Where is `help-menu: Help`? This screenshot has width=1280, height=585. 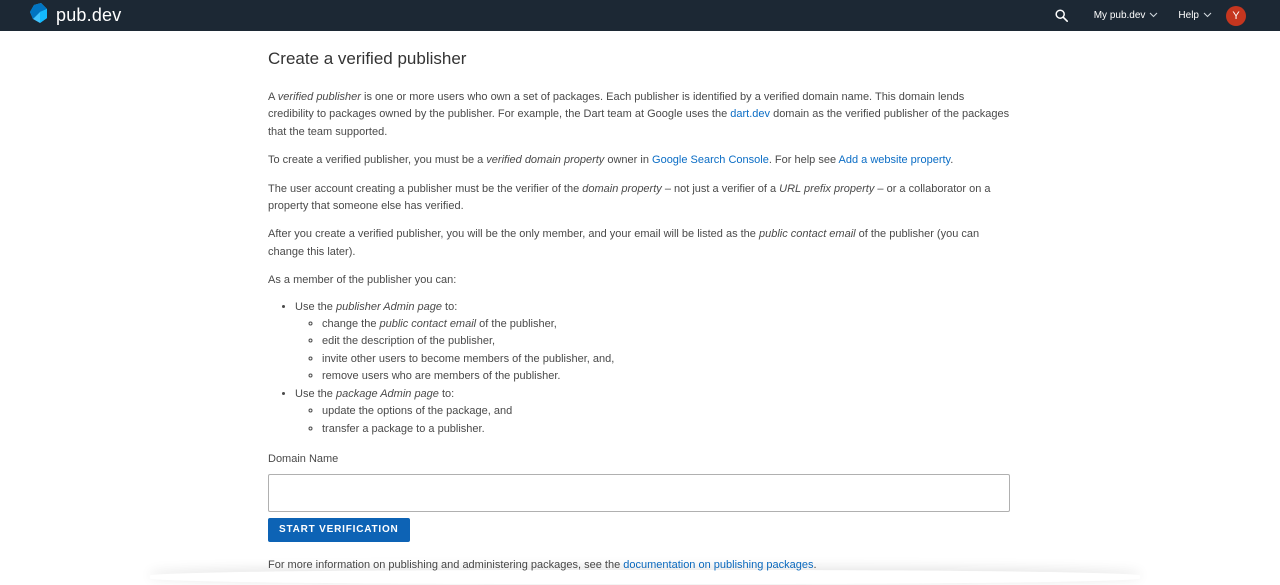 help-menu: Help is located at coordinates (1195, 15).